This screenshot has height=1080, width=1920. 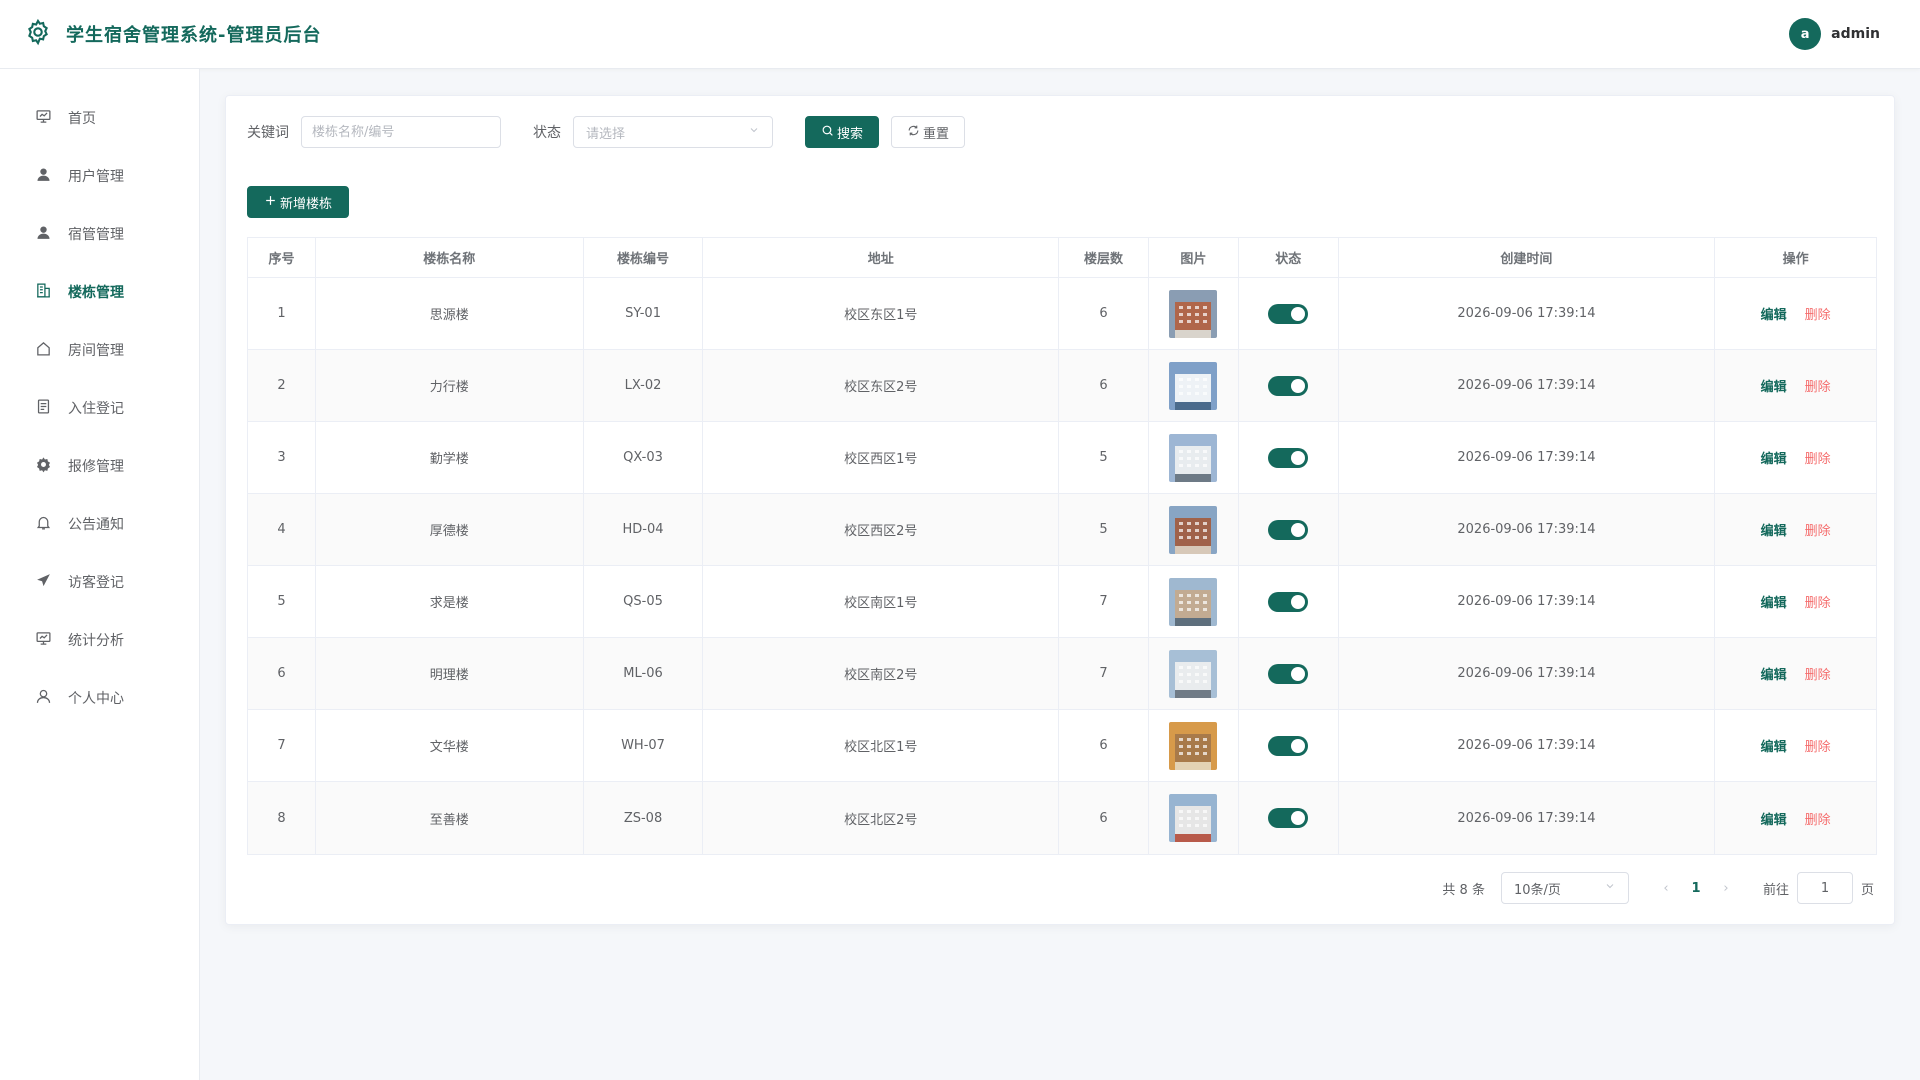 What do you see at coordinates (99, 234) in the screenshot?
I see `sidebar-item-dorm-managers: 宿管管理` at bounding box center [99, 234].